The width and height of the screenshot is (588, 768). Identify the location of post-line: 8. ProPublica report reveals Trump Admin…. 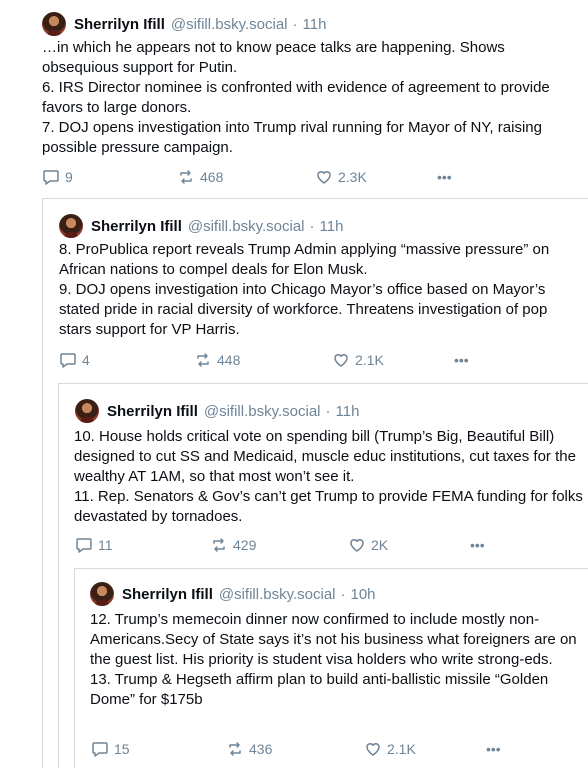
(304, 259).